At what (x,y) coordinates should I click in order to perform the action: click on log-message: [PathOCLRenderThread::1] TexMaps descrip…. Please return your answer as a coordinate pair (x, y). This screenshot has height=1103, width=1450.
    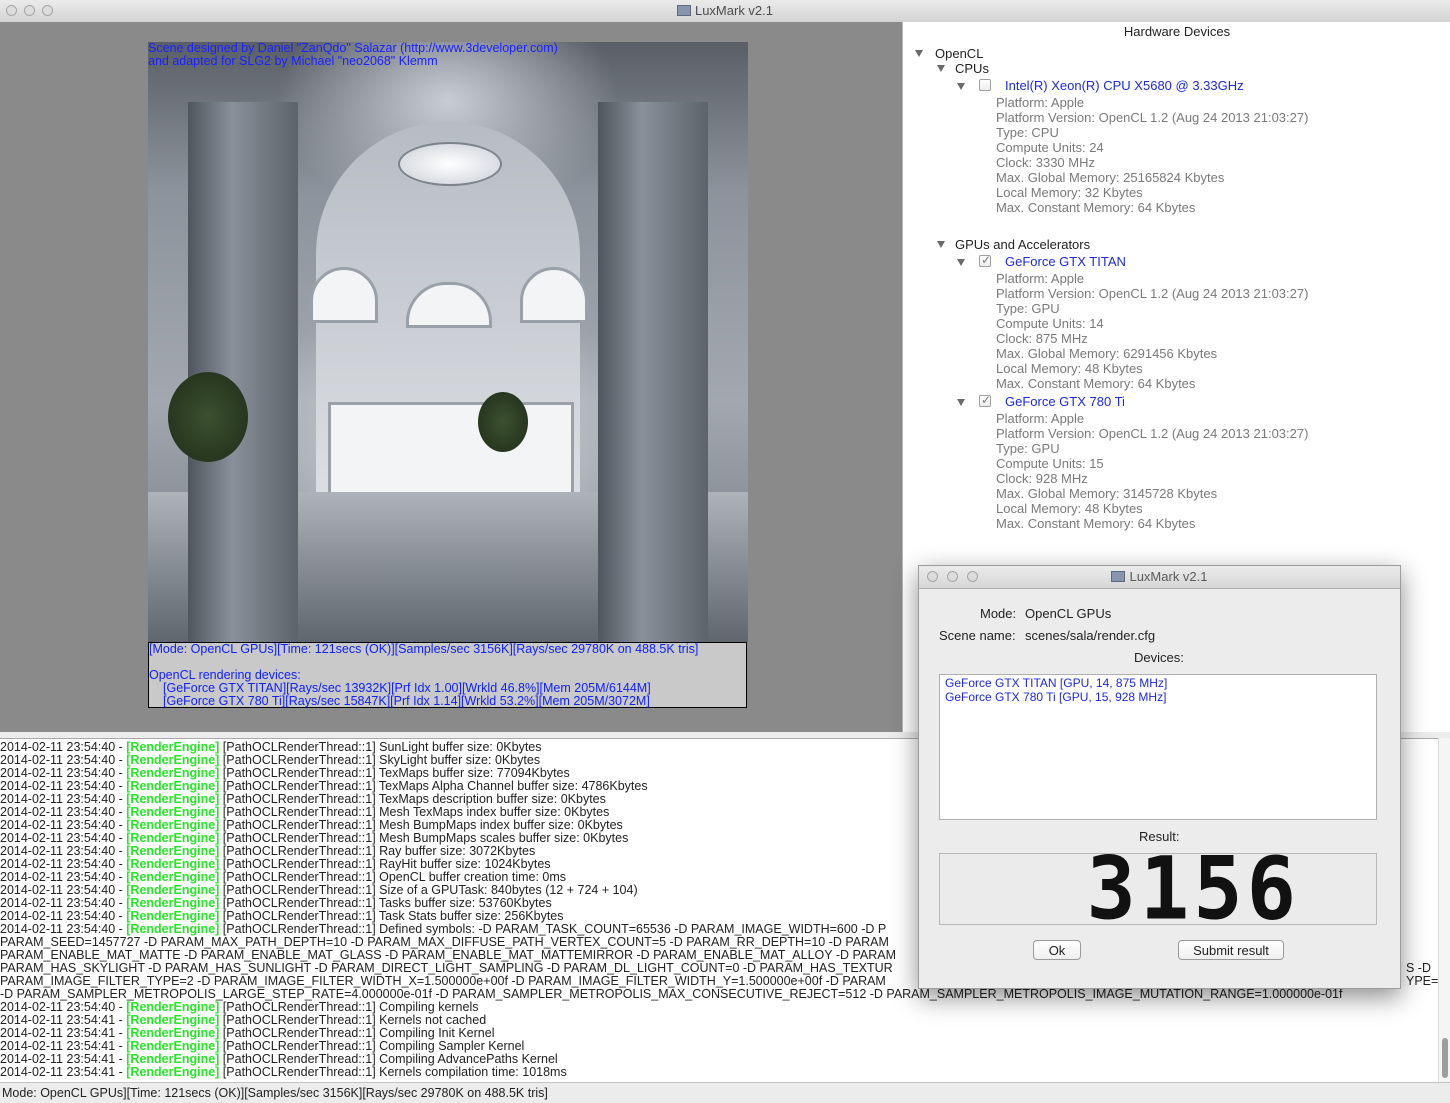
    Looking at the image, I should click on (412, 799).